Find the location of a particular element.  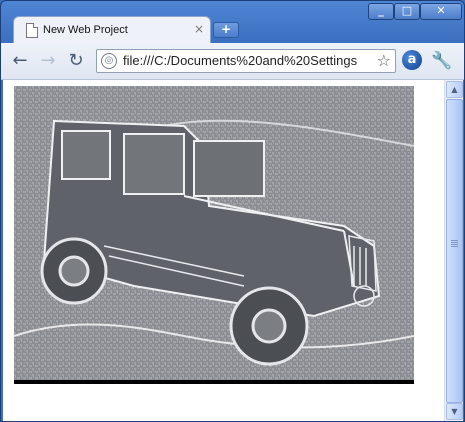

maximize-button: □ is located at coordinates (407, 11).